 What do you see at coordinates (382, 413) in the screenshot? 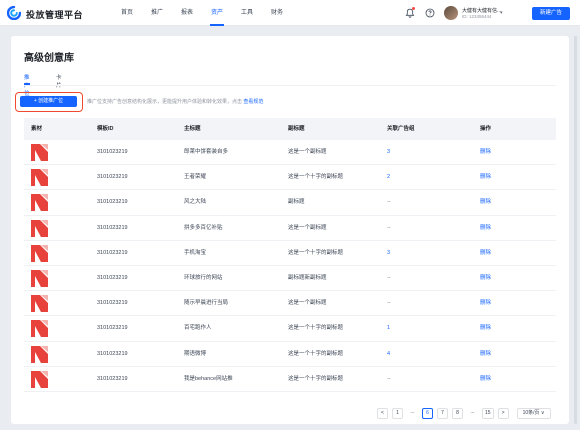
I see `prev-page-button: <` at bounding box center [382, 413].